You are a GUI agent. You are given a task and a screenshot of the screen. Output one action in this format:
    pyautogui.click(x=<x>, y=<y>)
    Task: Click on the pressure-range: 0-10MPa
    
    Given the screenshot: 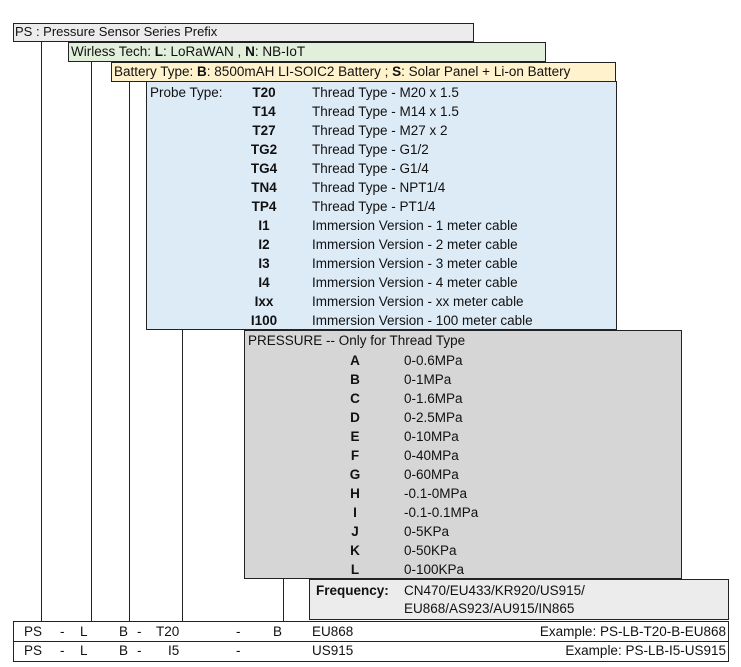 What is the action you would take?
    pyautogui.click(x=431, y=436)
    